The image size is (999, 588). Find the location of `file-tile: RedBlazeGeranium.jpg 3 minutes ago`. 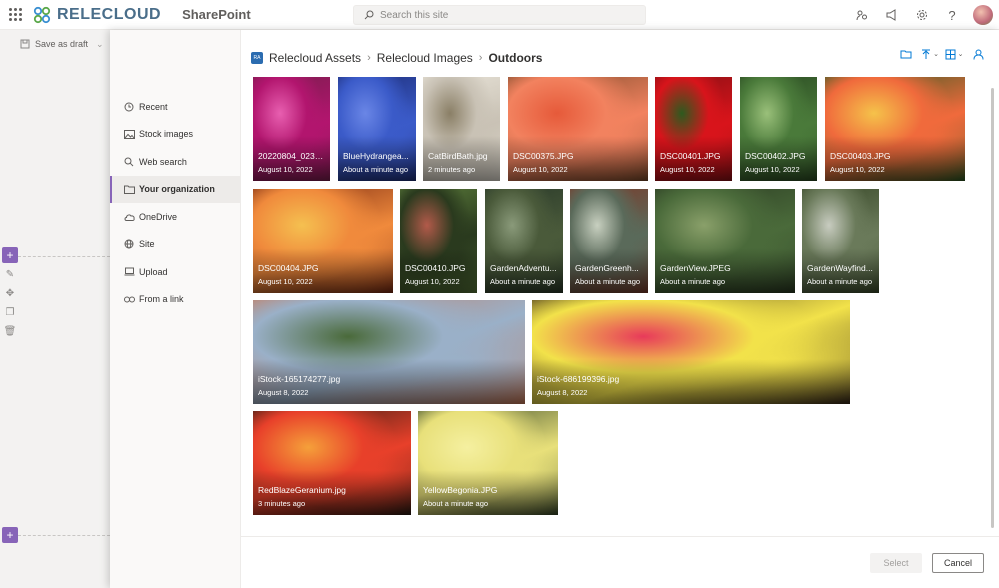

file-tile: RedBlazeGeranium.jpg 3 minutes ago is located at coordinates (332, 463).